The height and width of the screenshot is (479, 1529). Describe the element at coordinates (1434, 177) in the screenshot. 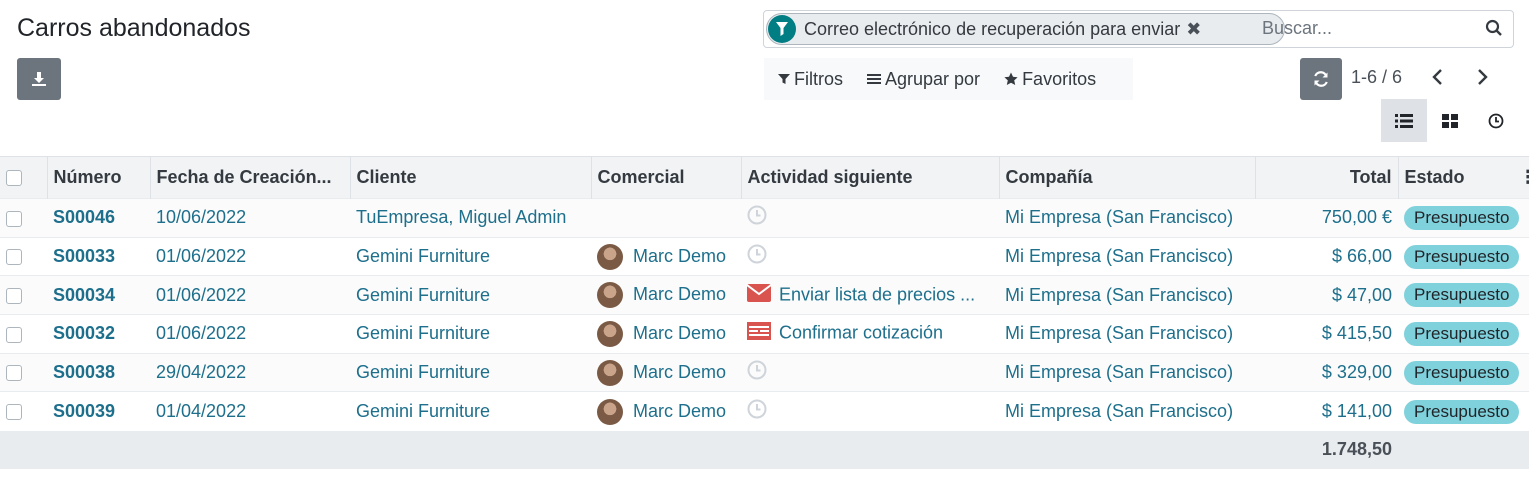

I see `status-header-label: Estado` at that location.